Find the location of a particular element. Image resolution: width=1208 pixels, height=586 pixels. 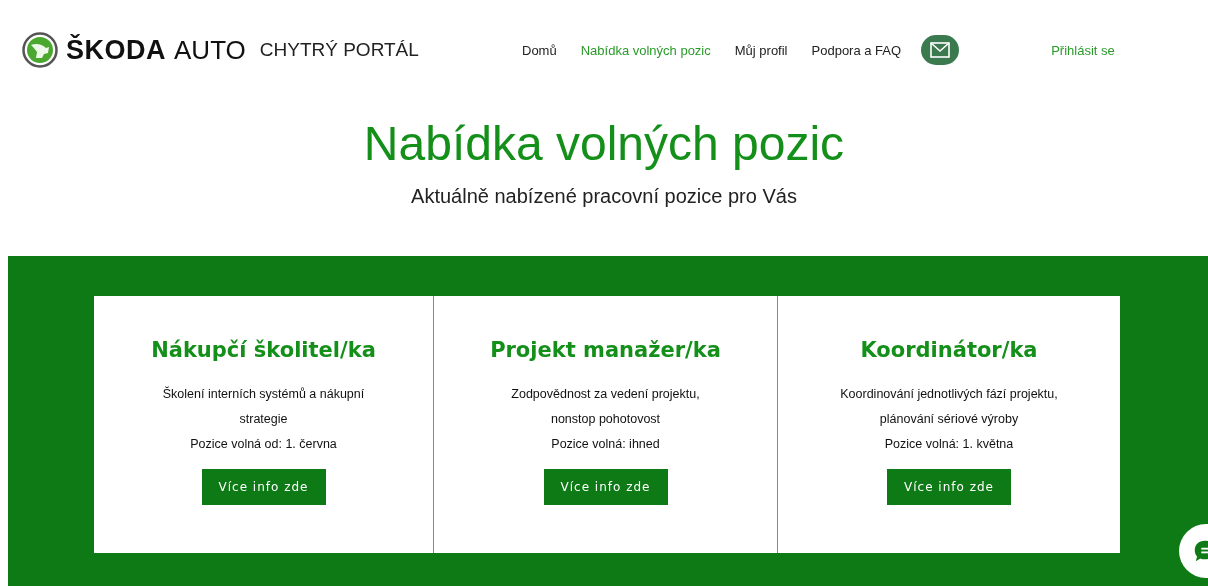

position-description: Zodpovědnost za vedení projektu, nonstop pohotovost is located at coordinates (605, 407).